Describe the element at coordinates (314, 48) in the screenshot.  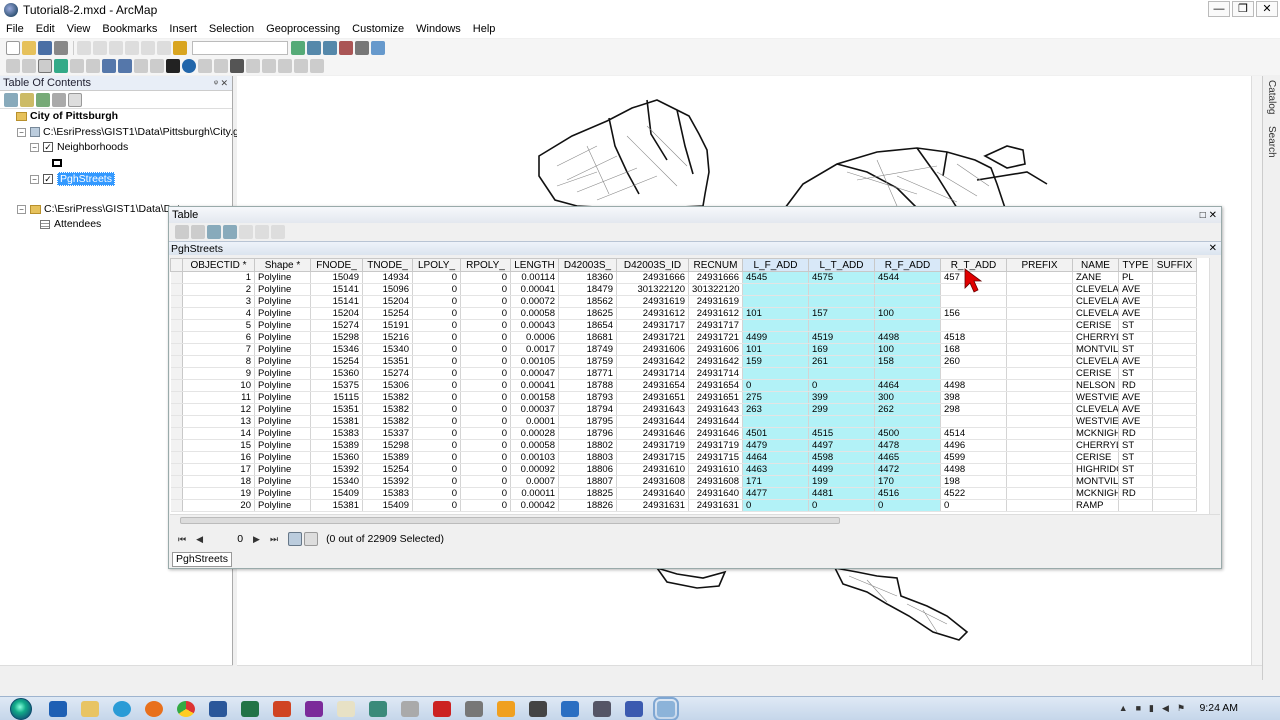
I see `toc-window-icon` at that location.